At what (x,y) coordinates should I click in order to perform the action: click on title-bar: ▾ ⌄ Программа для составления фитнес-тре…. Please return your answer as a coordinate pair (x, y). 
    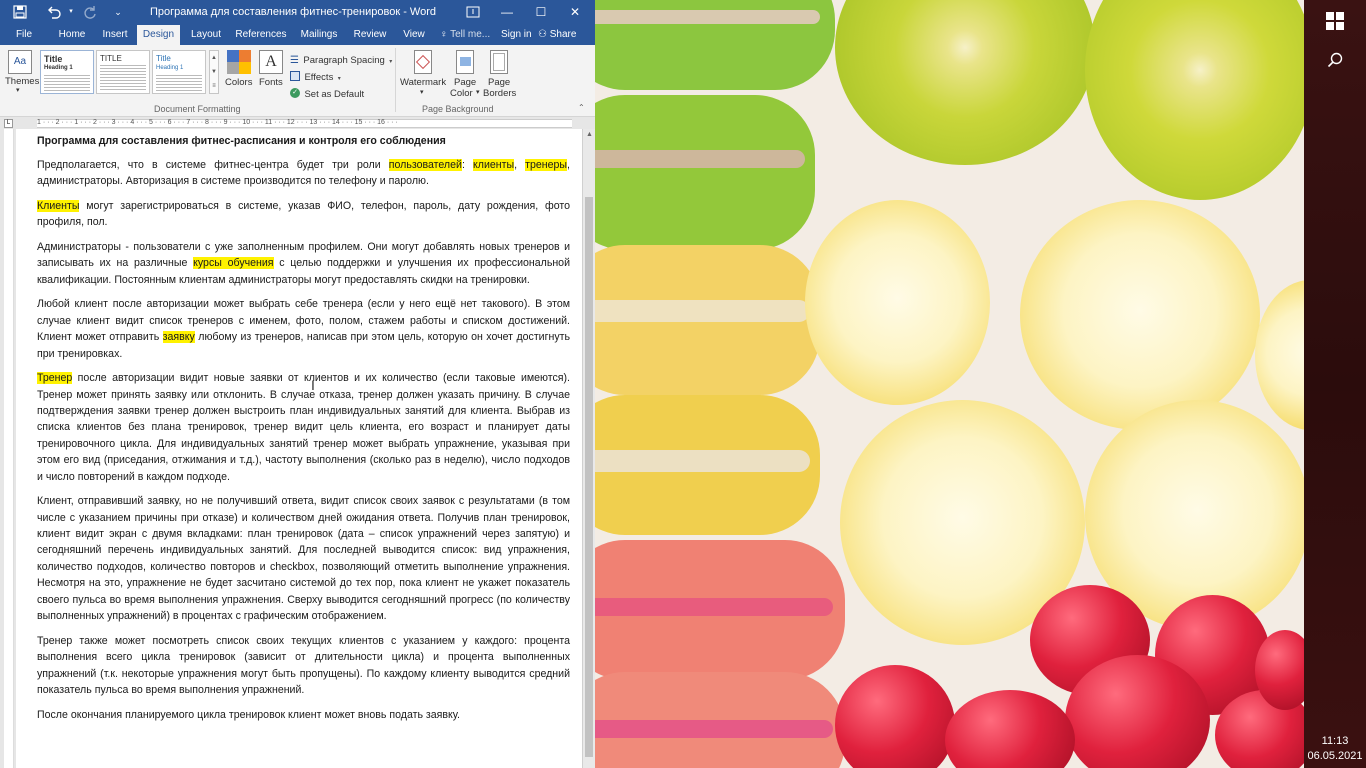
    Looking at the image, I should click on (297, 12).